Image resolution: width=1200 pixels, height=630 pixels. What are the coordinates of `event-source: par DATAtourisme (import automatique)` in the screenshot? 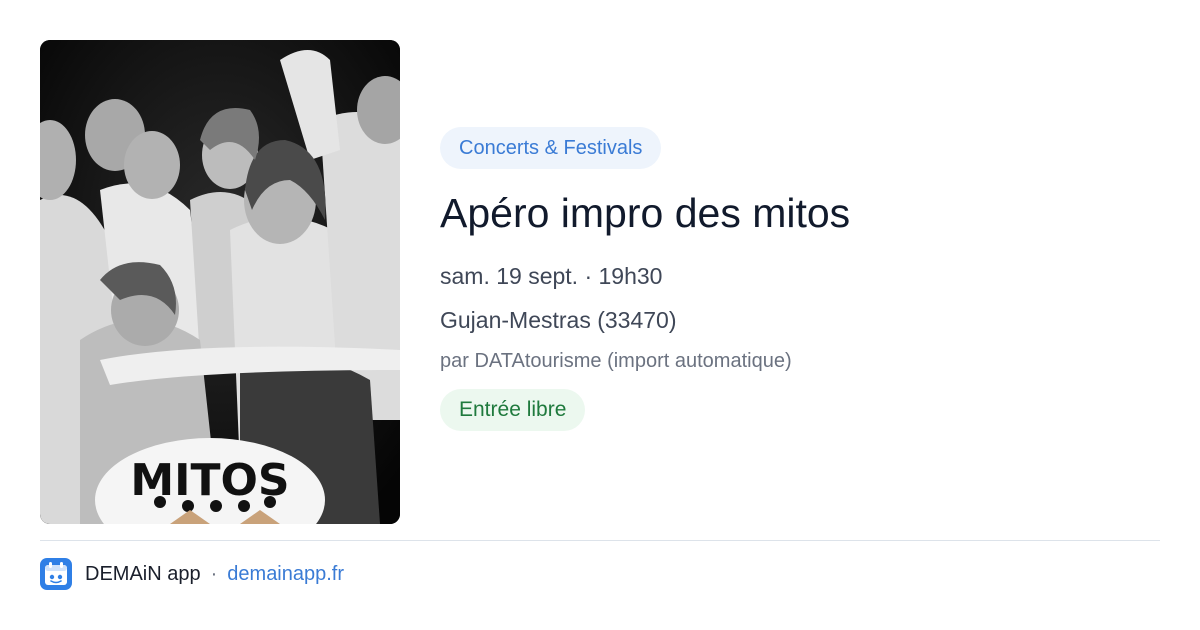 It's located at (616, 361).